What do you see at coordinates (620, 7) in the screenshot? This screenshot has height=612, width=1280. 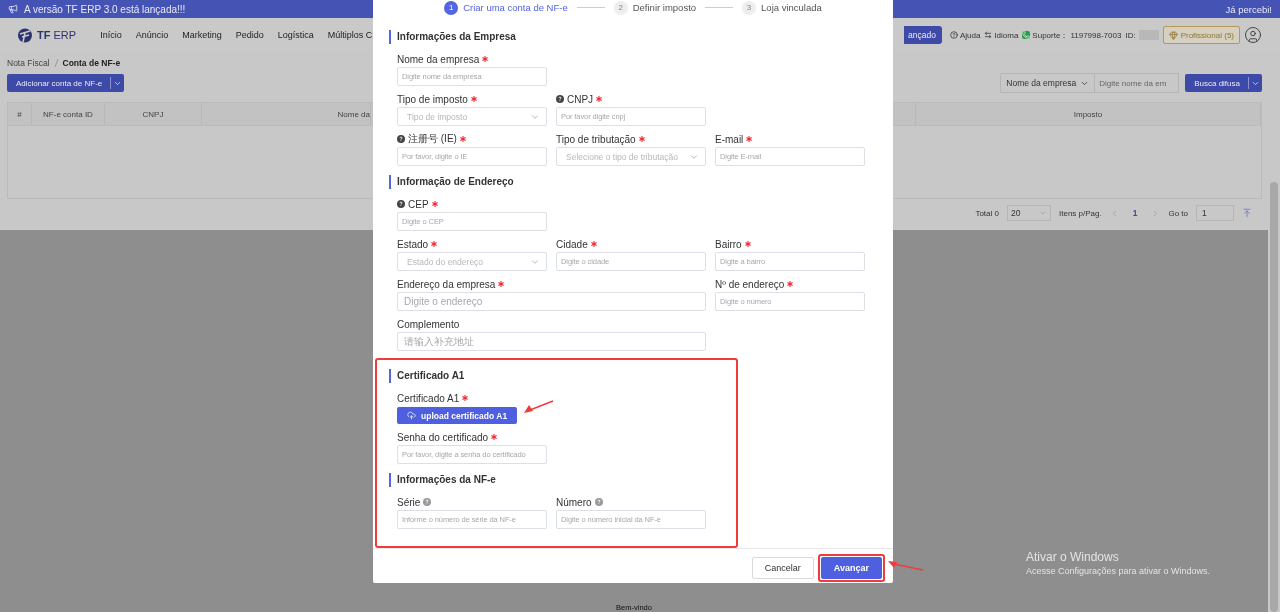 I see `step-number: 2` at bounding box center [620, 7].